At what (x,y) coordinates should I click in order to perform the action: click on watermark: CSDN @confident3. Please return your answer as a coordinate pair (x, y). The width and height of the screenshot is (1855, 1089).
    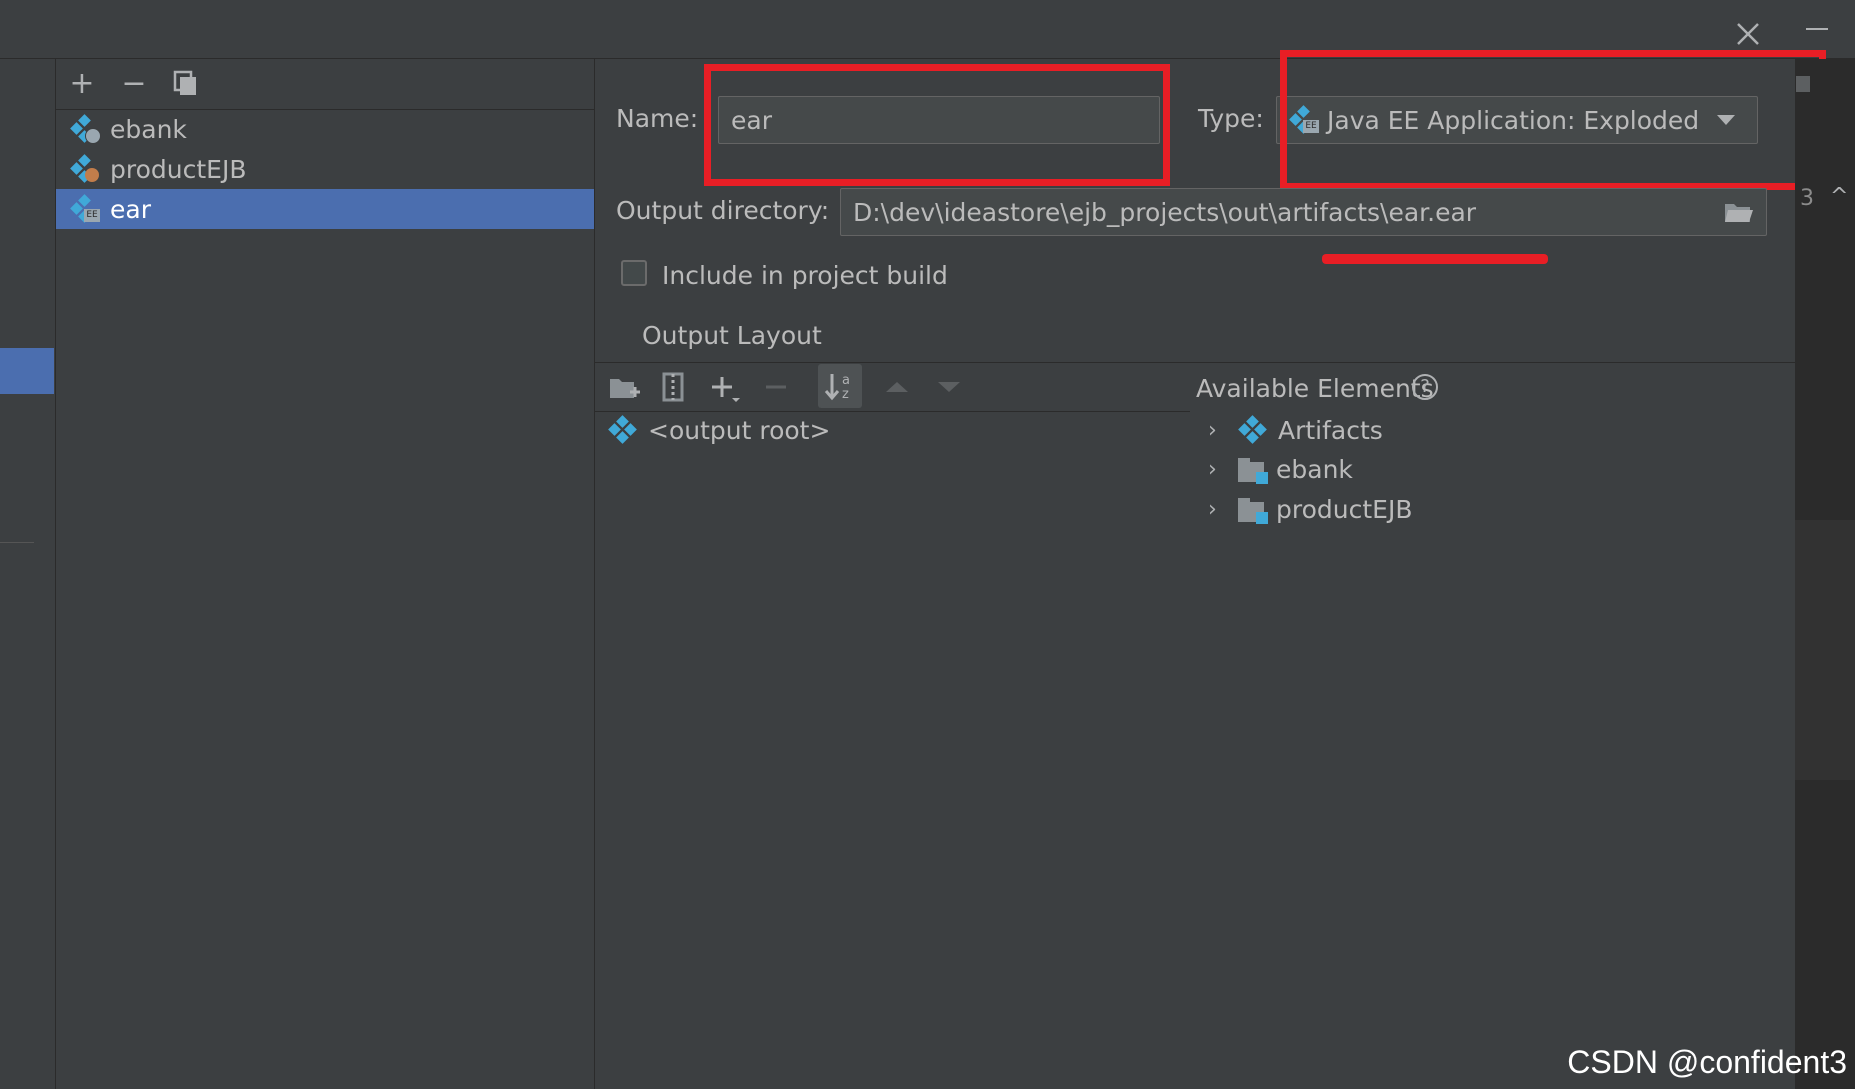
    Looking at the image, I should click on (1707, 1062).